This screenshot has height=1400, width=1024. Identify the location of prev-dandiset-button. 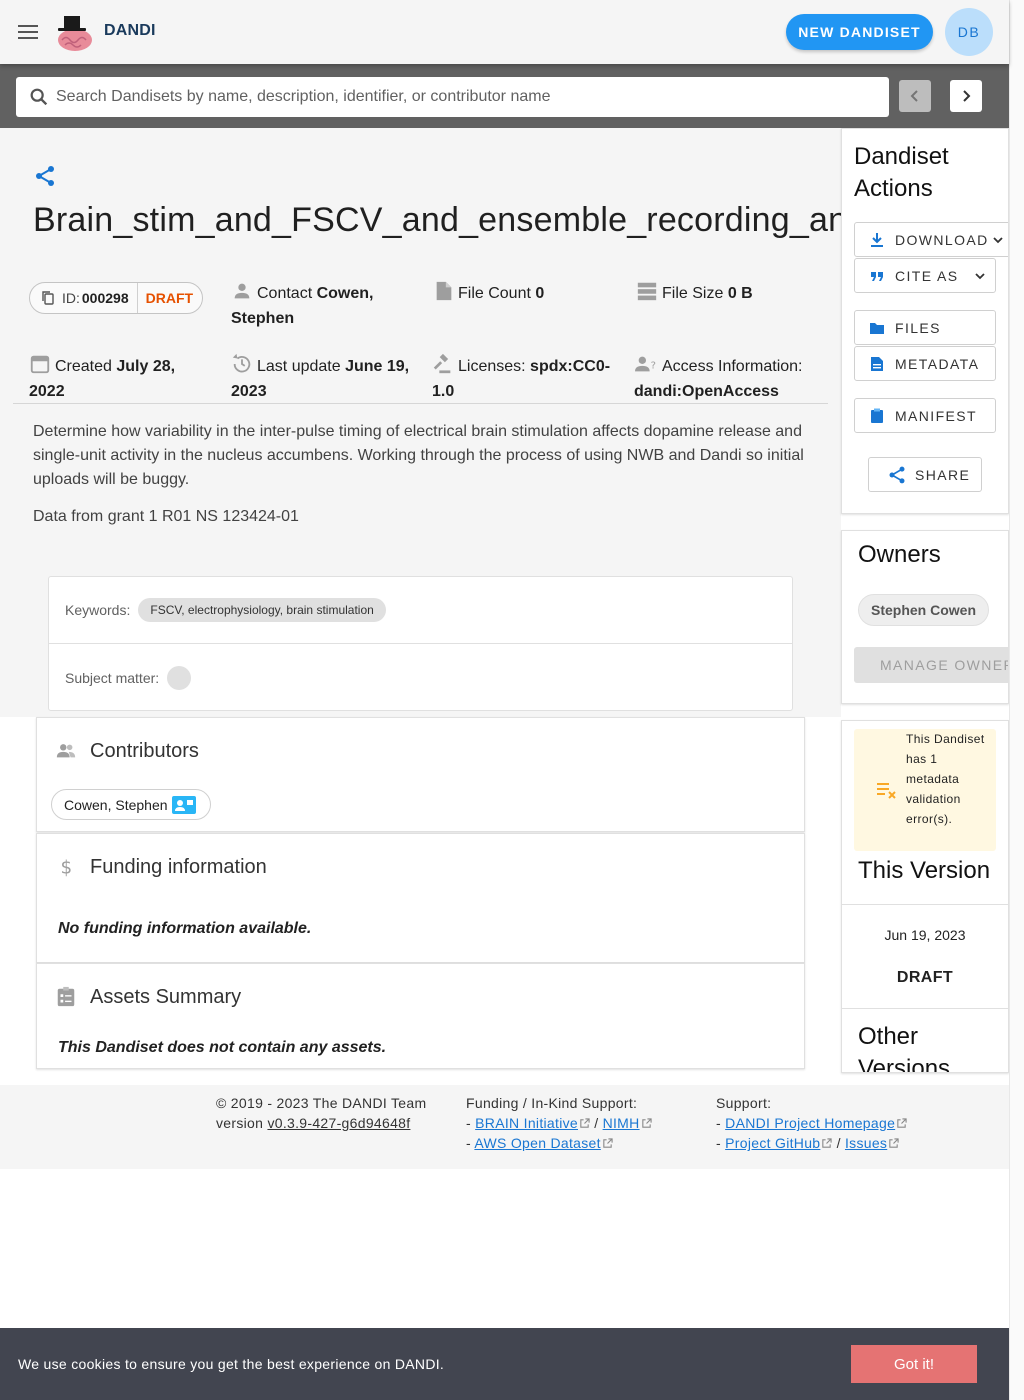
(915, 96).